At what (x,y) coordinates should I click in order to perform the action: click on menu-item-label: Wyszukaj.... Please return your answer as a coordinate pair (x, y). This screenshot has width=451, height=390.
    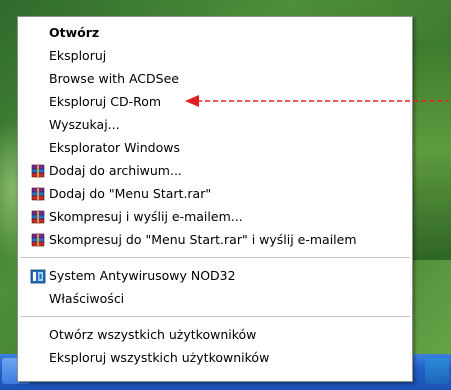
    Looking at the image, I should click on (84, 124).